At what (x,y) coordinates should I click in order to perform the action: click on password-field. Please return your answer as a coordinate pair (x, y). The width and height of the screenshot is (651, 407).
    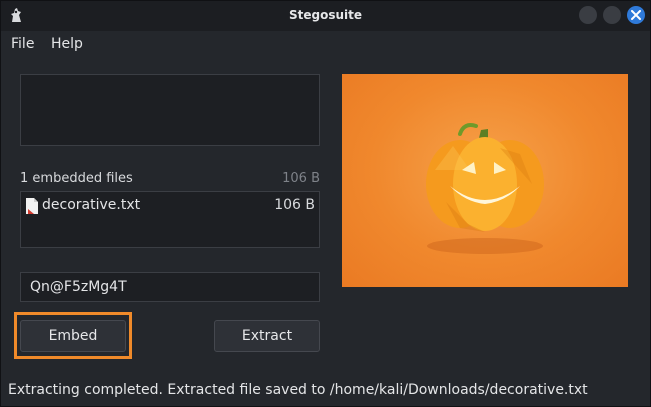
    Looking at the image, I should click on (170, 287).